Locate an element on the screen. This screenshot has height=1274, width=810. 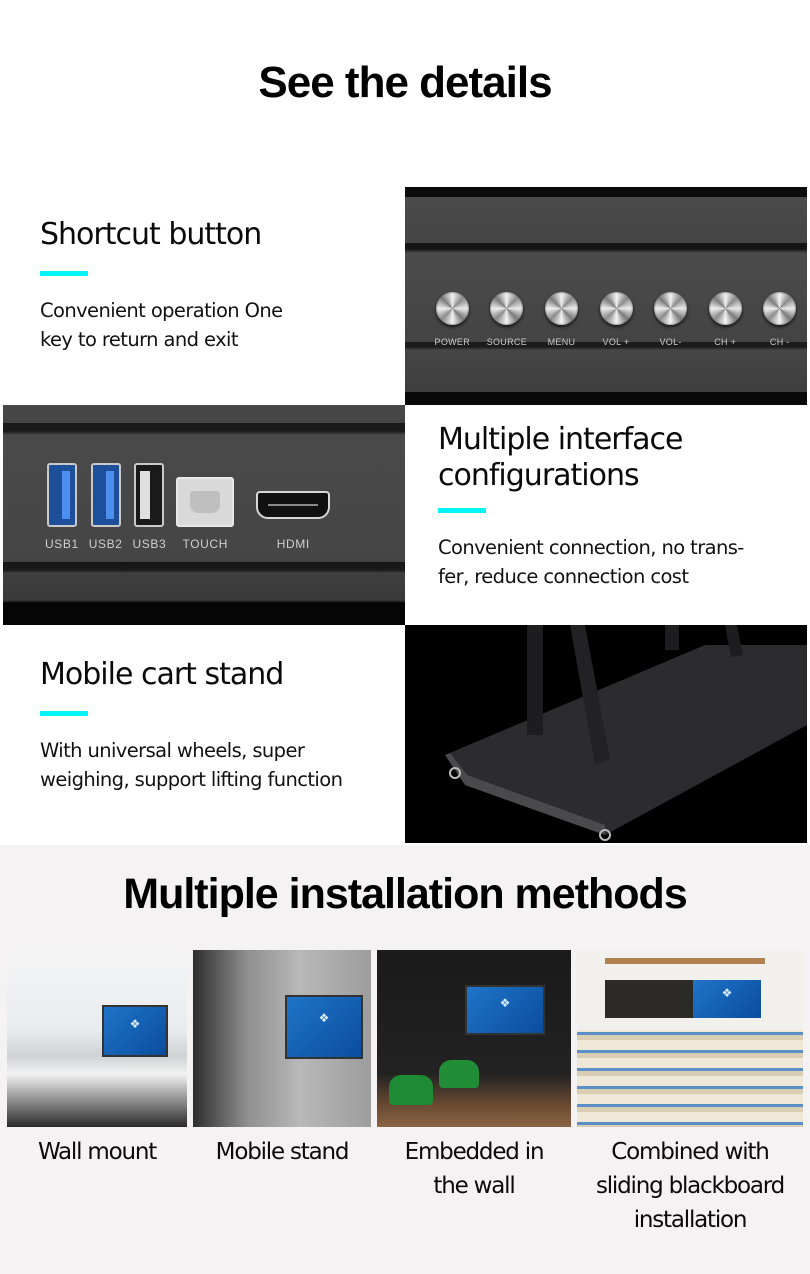
knob-ch-down: CH - is located at coordinates (779, 319).